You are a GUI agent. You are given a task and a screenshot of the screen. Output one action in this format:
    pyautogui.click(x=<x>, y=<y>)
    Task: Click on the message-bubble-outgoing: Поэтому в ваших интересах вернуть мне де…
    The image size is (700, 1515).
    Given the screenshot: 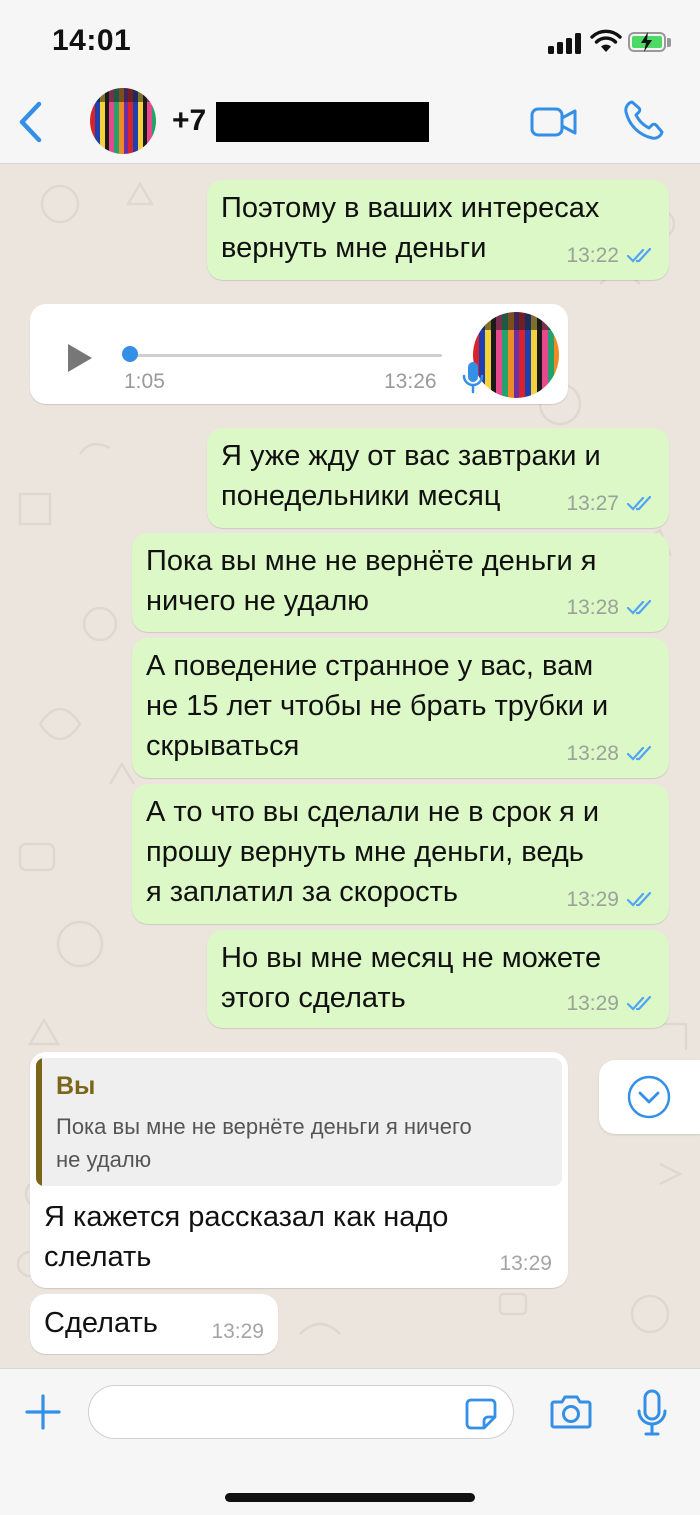 What is the action you would take?
    pyautogui.click(x=438, y=230)
    